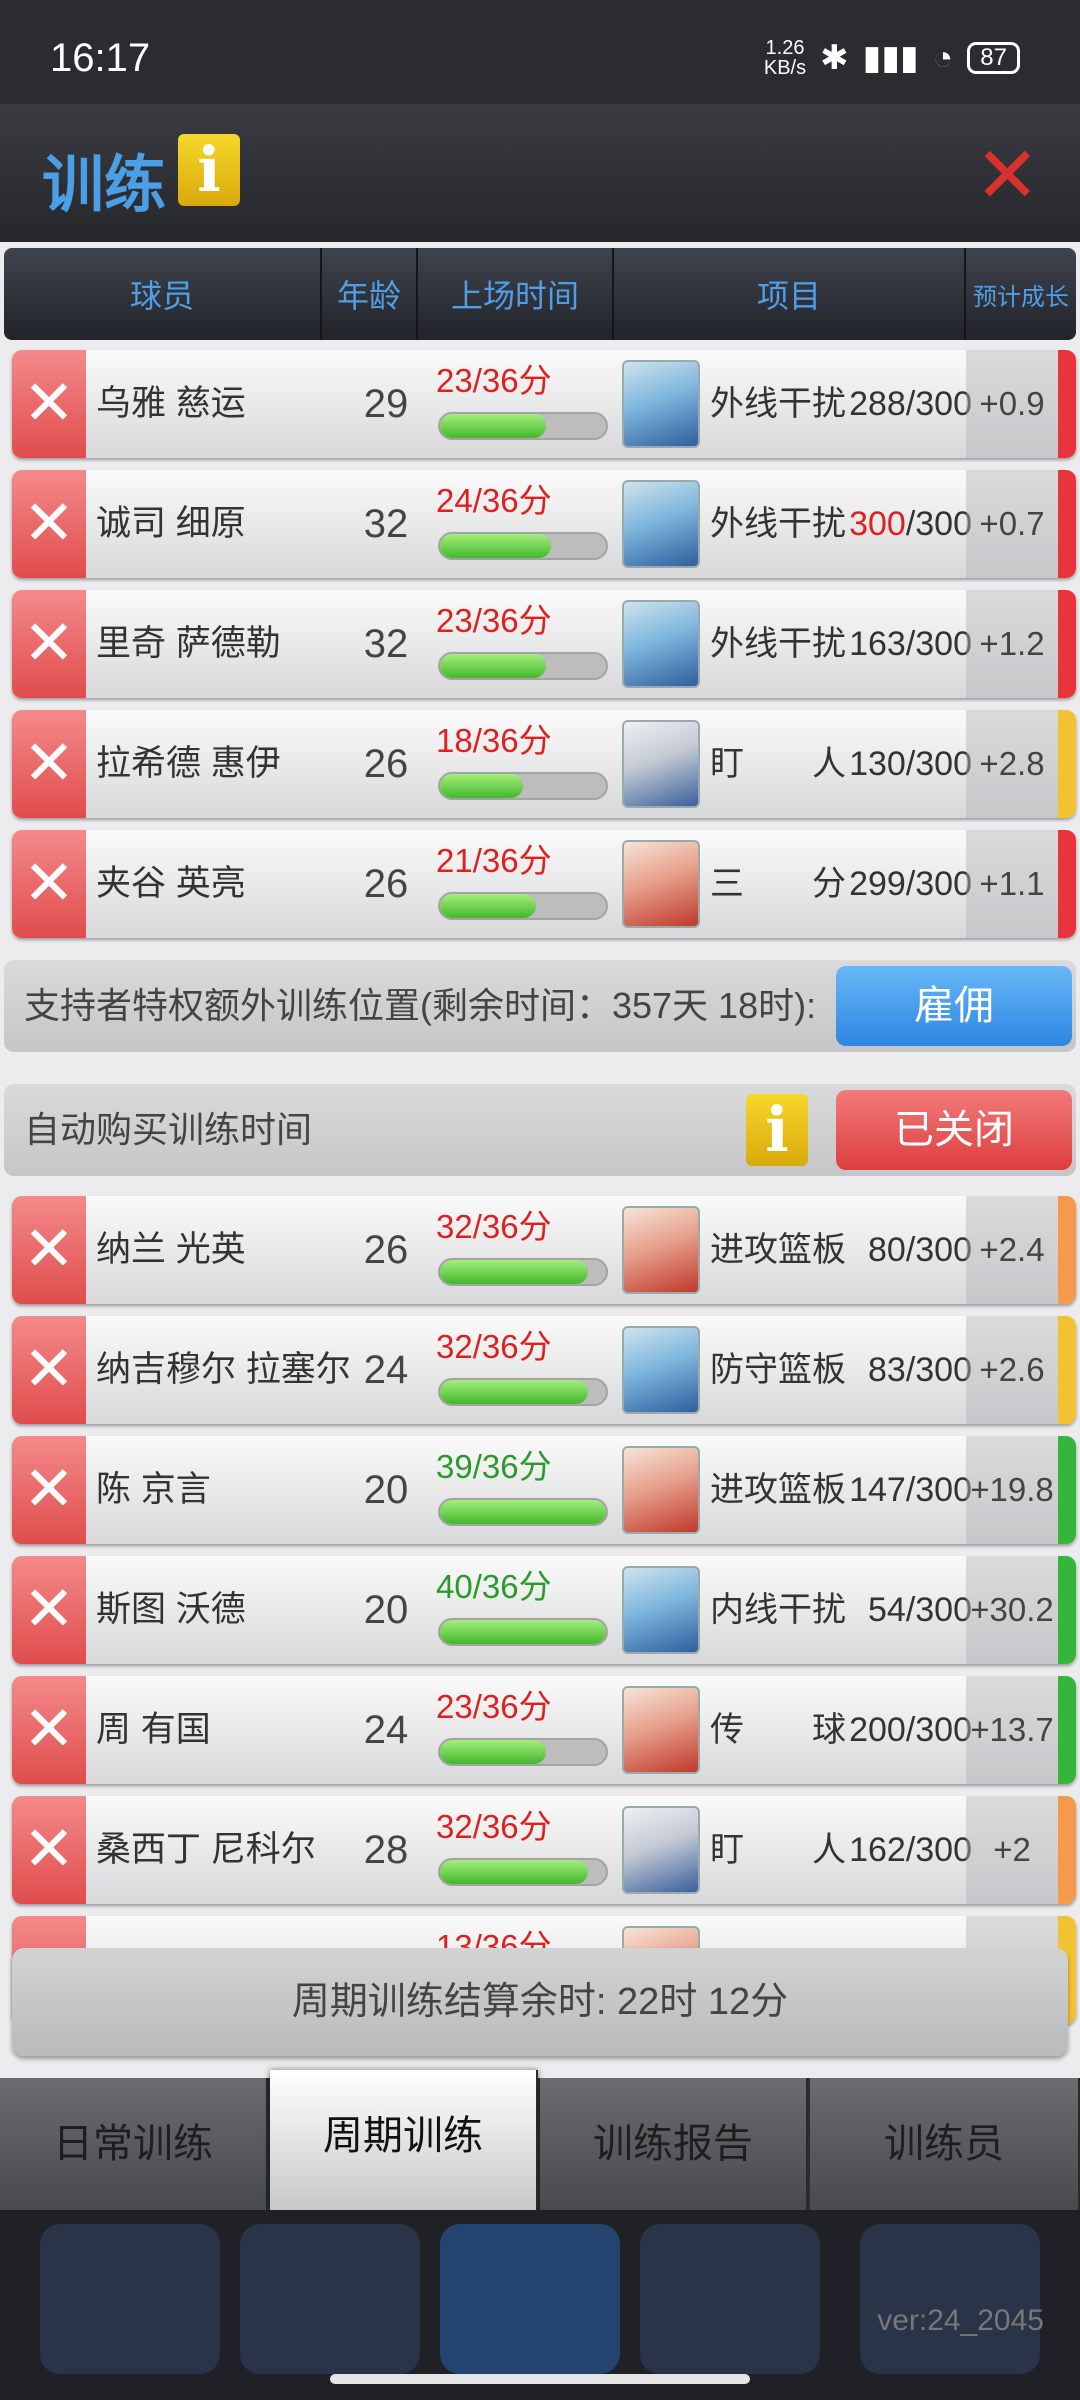 This screenshot has height=2400, width=1080. I want to click on player-name: 诚司 细原, so click(171, 523).